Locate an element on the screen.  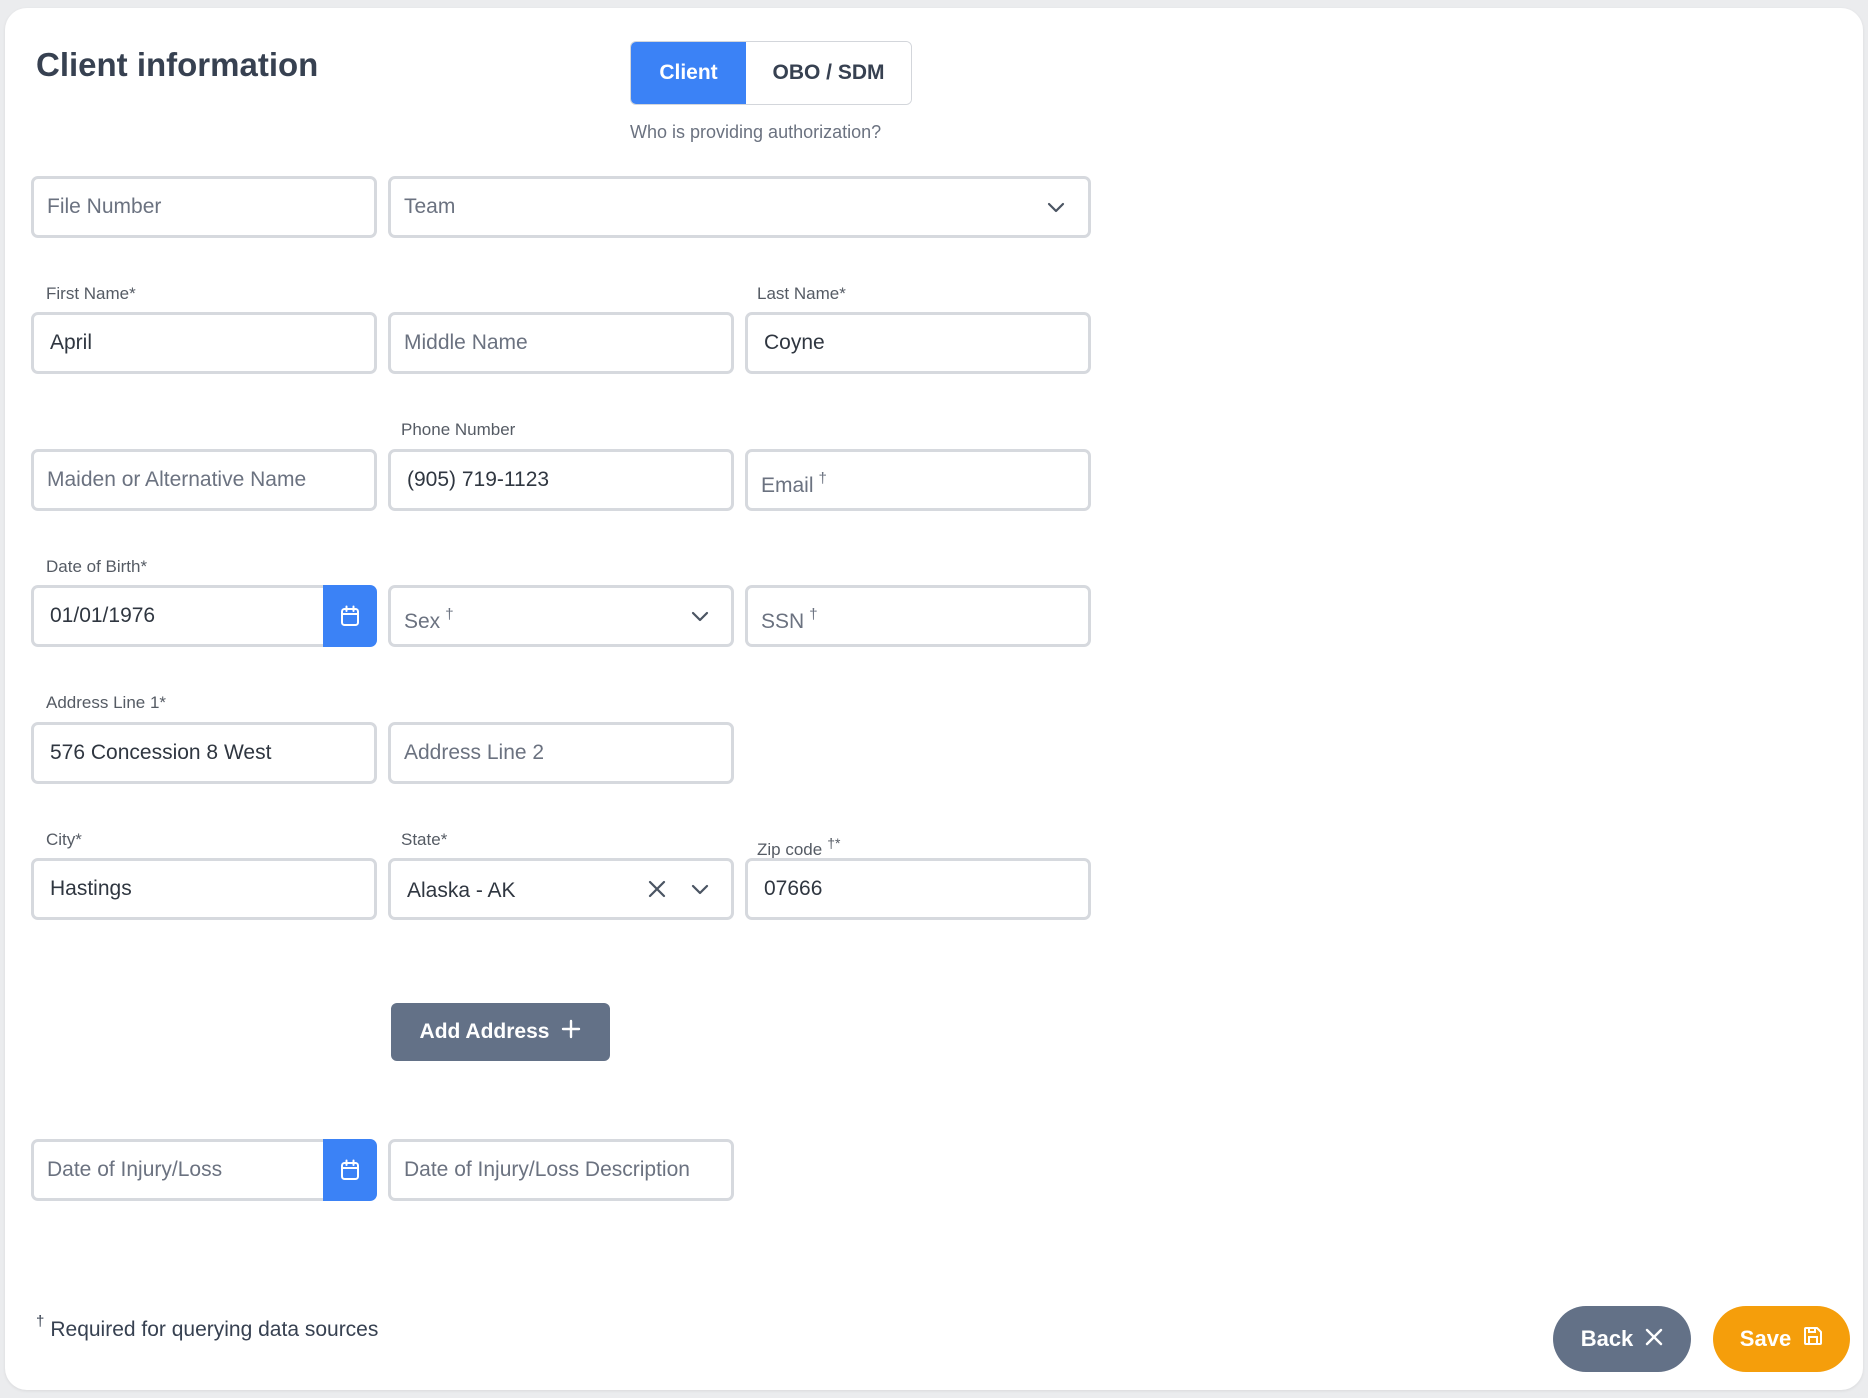
state-value: Alaska - AK is located at coordinates (461, 890).